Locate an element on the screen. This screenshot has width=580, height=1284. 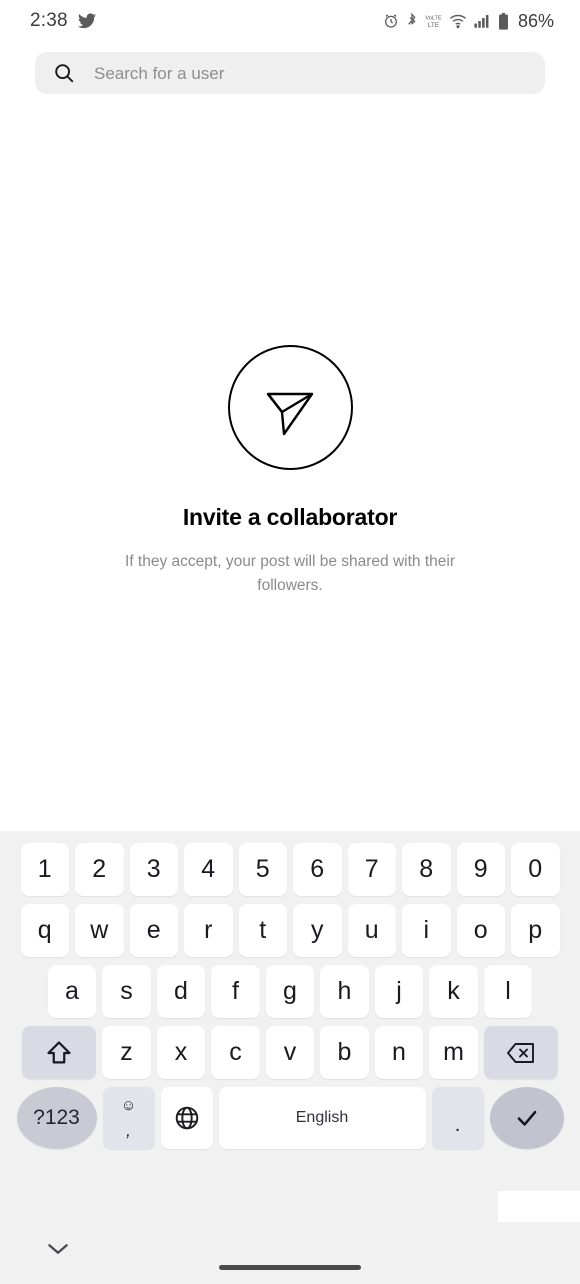
key-m: m is located at coordinates (453, 1052).